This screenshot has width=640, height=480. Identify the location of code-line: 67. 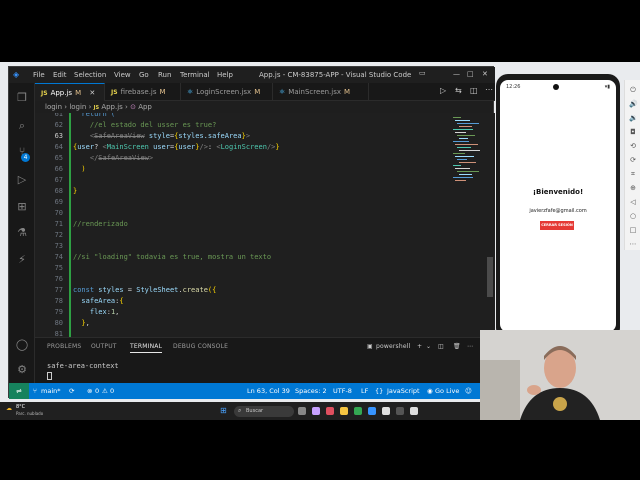
(250, 180).